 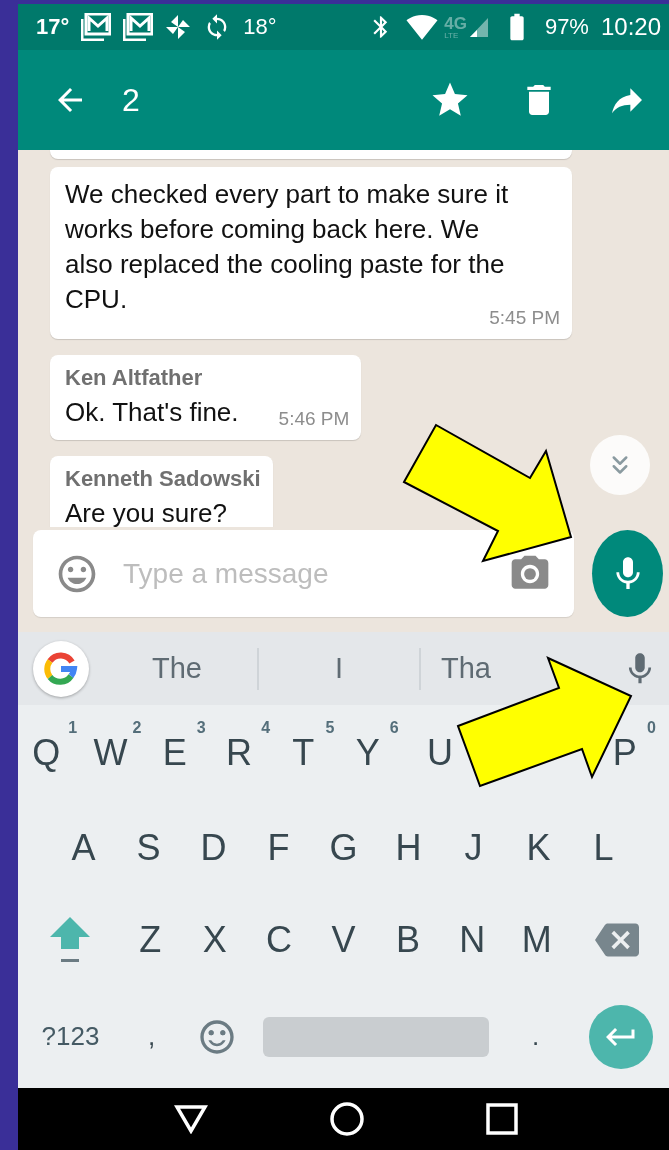 What do you see at coordinates (502, 1119) in the screenshot?
I see `recents-nav-button` at bounding box center [502, 1119].